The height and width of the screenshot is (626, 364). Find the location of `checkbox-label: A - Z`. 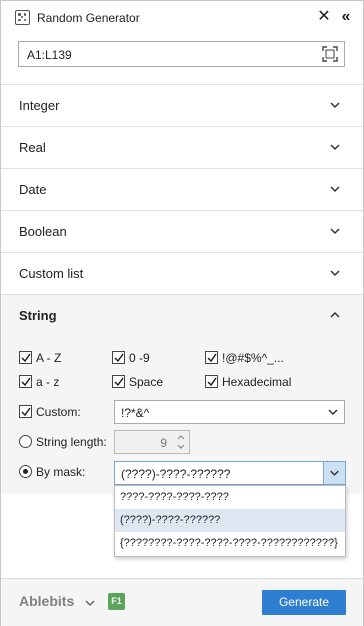

checkbox-label: A - Z is located at coordinates (49, 358).